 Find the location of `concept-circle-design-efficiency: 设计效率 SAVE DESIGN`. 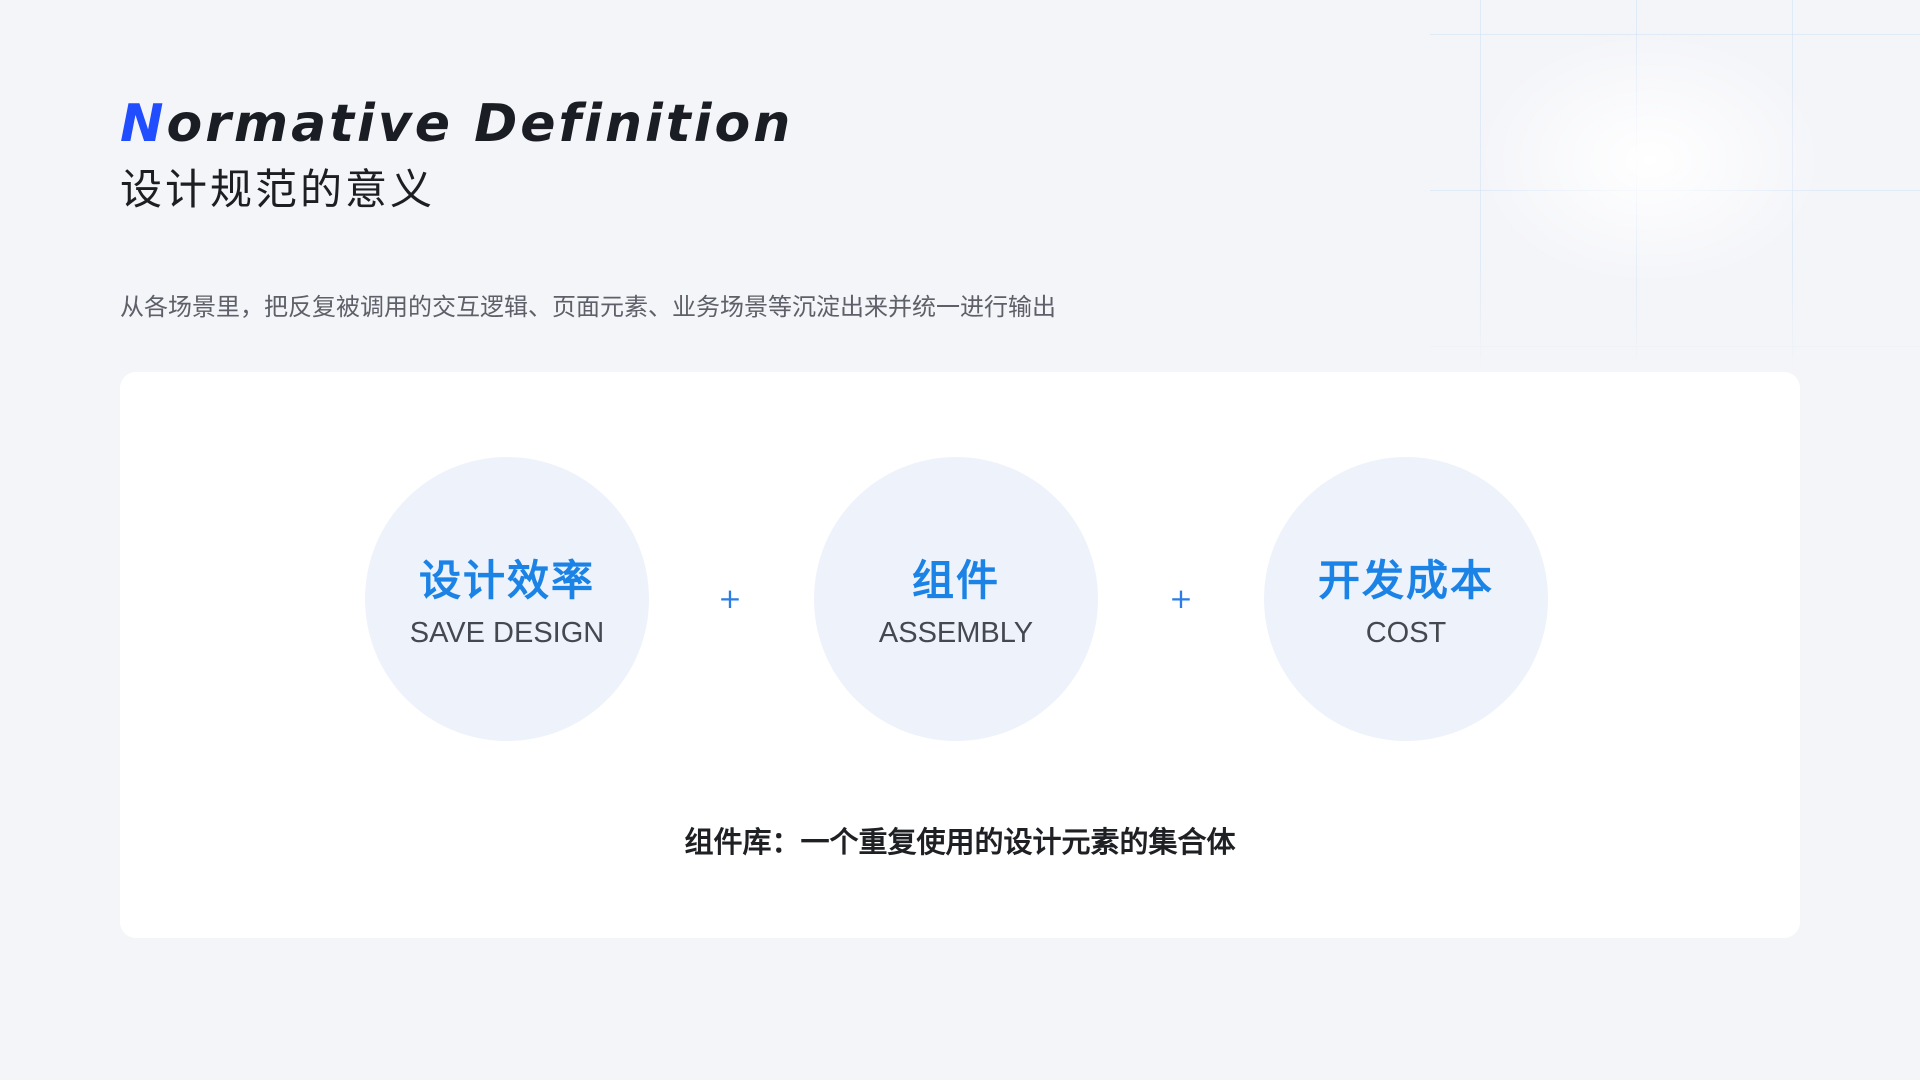

concept-circle-design-efficiency: 设计效率 SAVE DESIGN is located at coordinates (507, 599).